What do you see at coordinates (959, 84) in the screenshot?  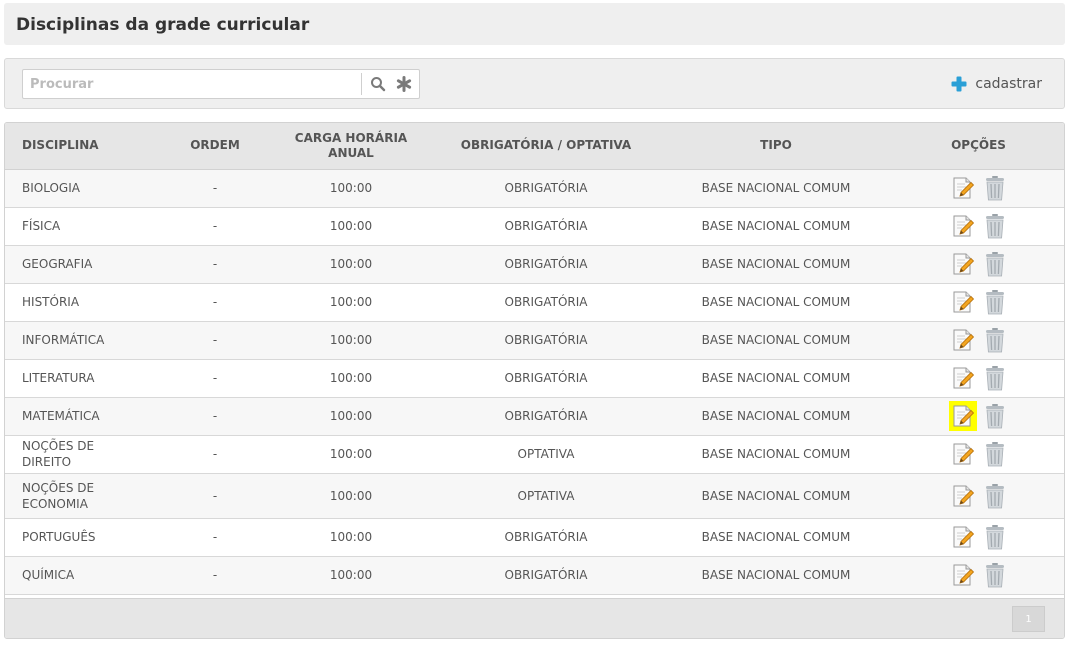 I see `plus-icon` at bounding box center [959, 84].